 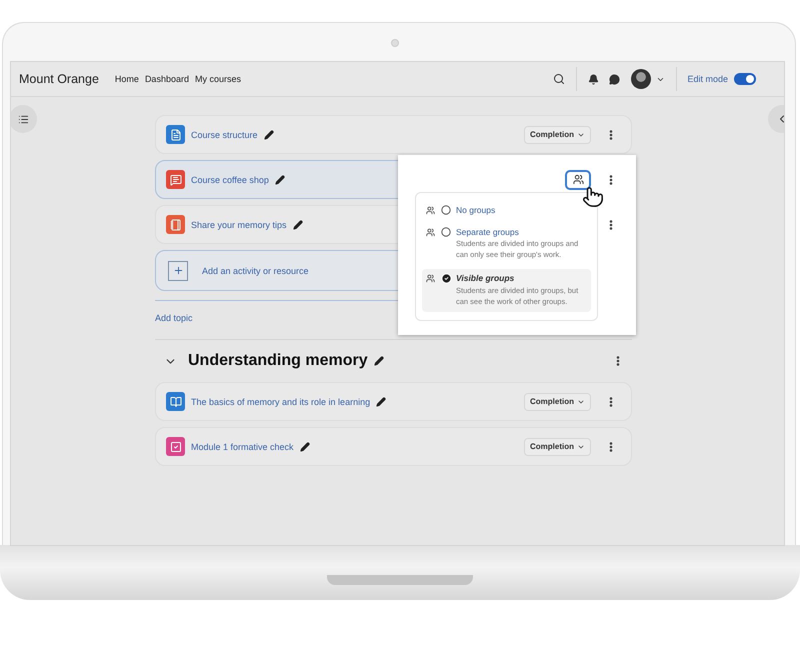 I want to click on book-icon, so click(x=175, y=401).